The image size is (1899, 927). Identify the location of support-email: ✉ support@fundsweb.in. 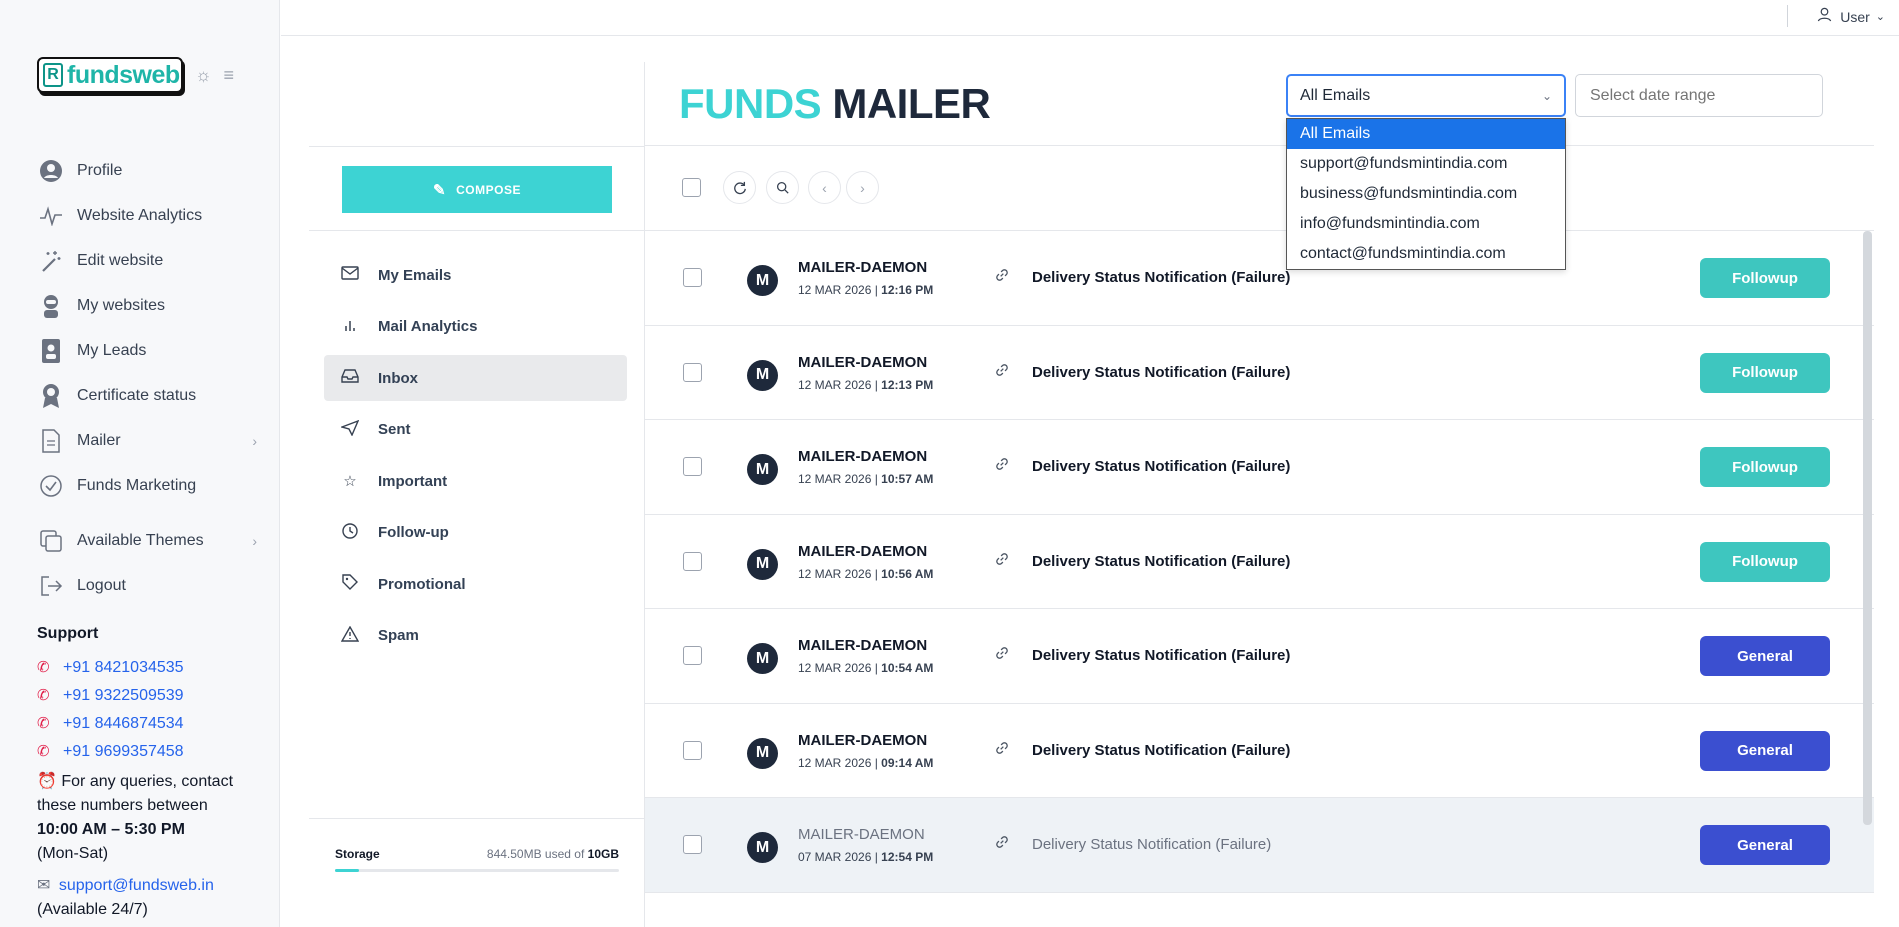
(152, 886).